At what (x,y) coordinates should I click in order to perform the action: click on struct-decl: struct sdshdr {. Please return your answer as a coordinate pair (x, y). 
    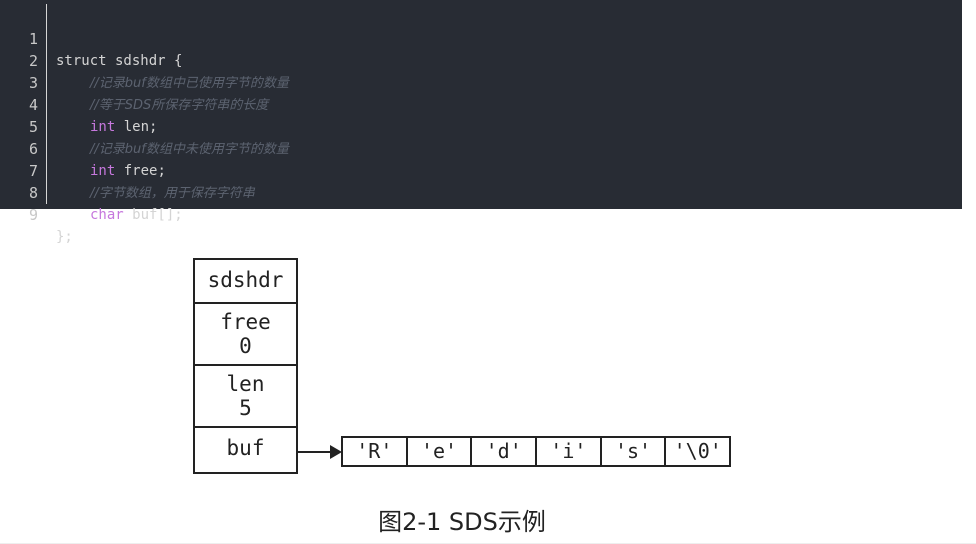
    Looking at the image, I should click on (119, 61).